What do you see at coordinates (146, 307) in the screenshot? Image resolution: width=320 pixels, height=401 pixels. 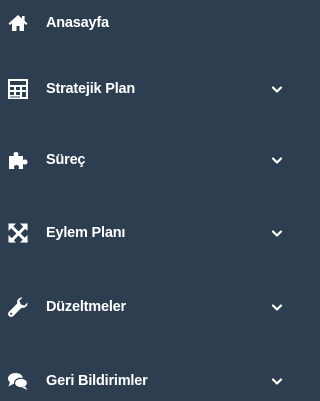 I see `sidebar-item-duzeltmeler: Düzeltmeler` at bounding box center [146, 307].